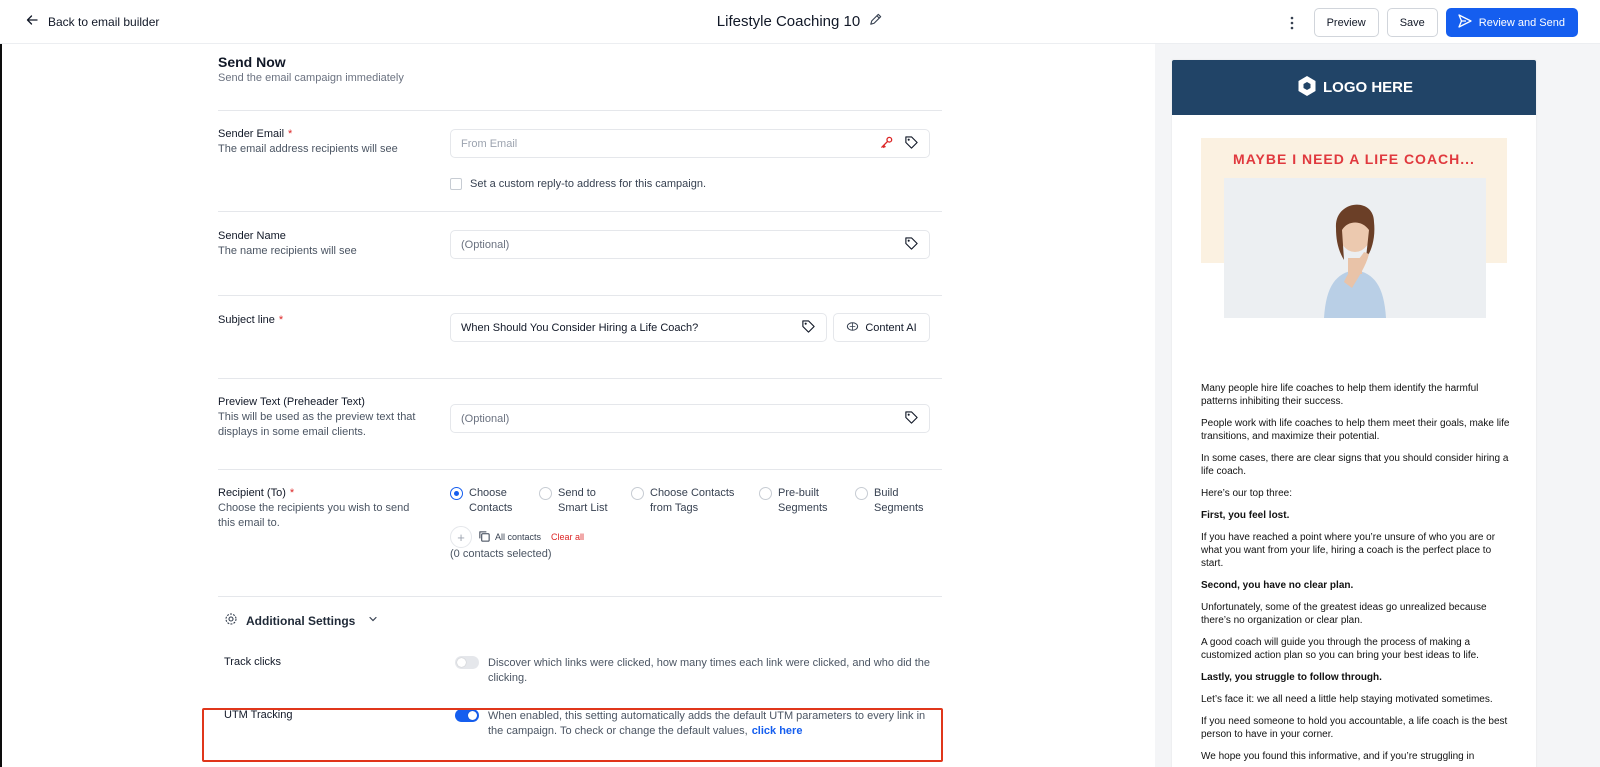  I want to click on logo-text: LOGO HERE, so click(1367, 87).